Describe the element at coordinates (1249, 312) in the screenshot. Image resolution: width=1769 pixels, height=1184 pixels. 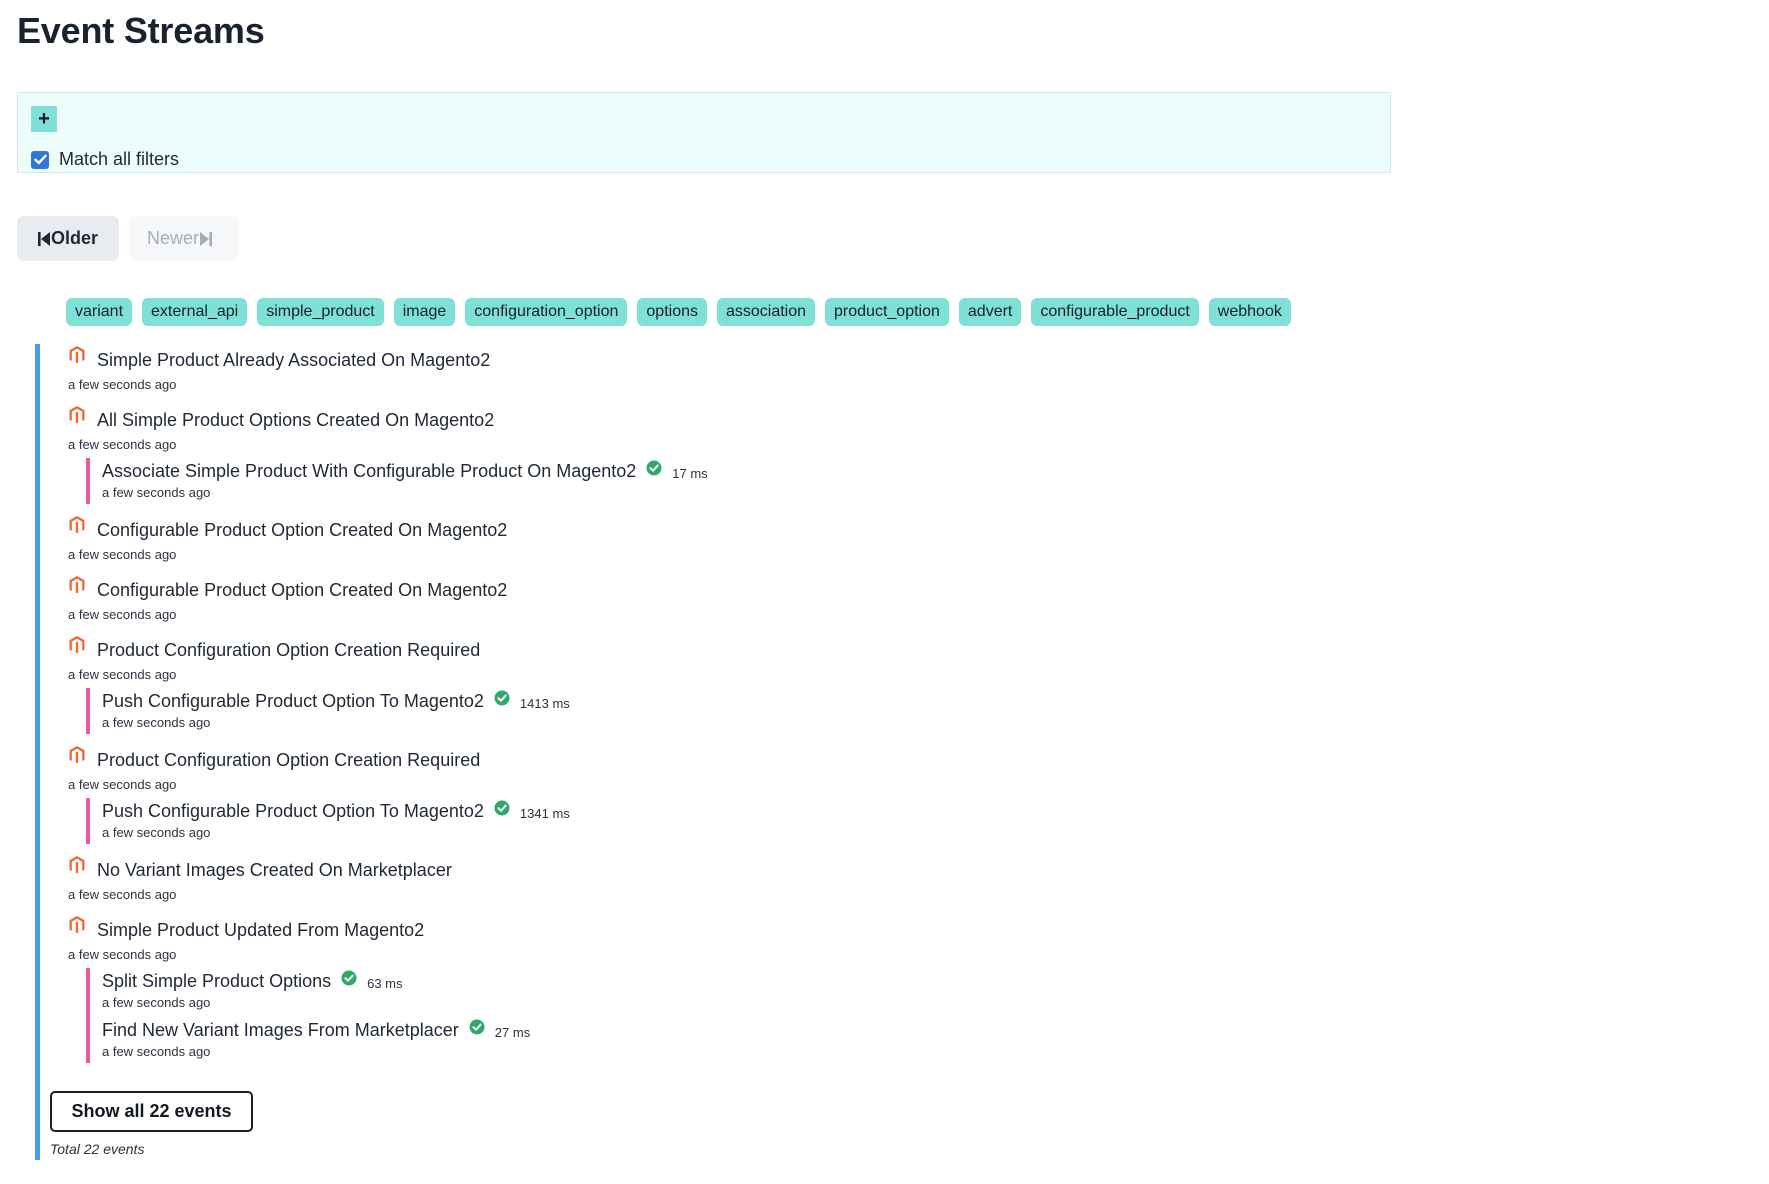
I see `tag-webhook: webhook` at that location.